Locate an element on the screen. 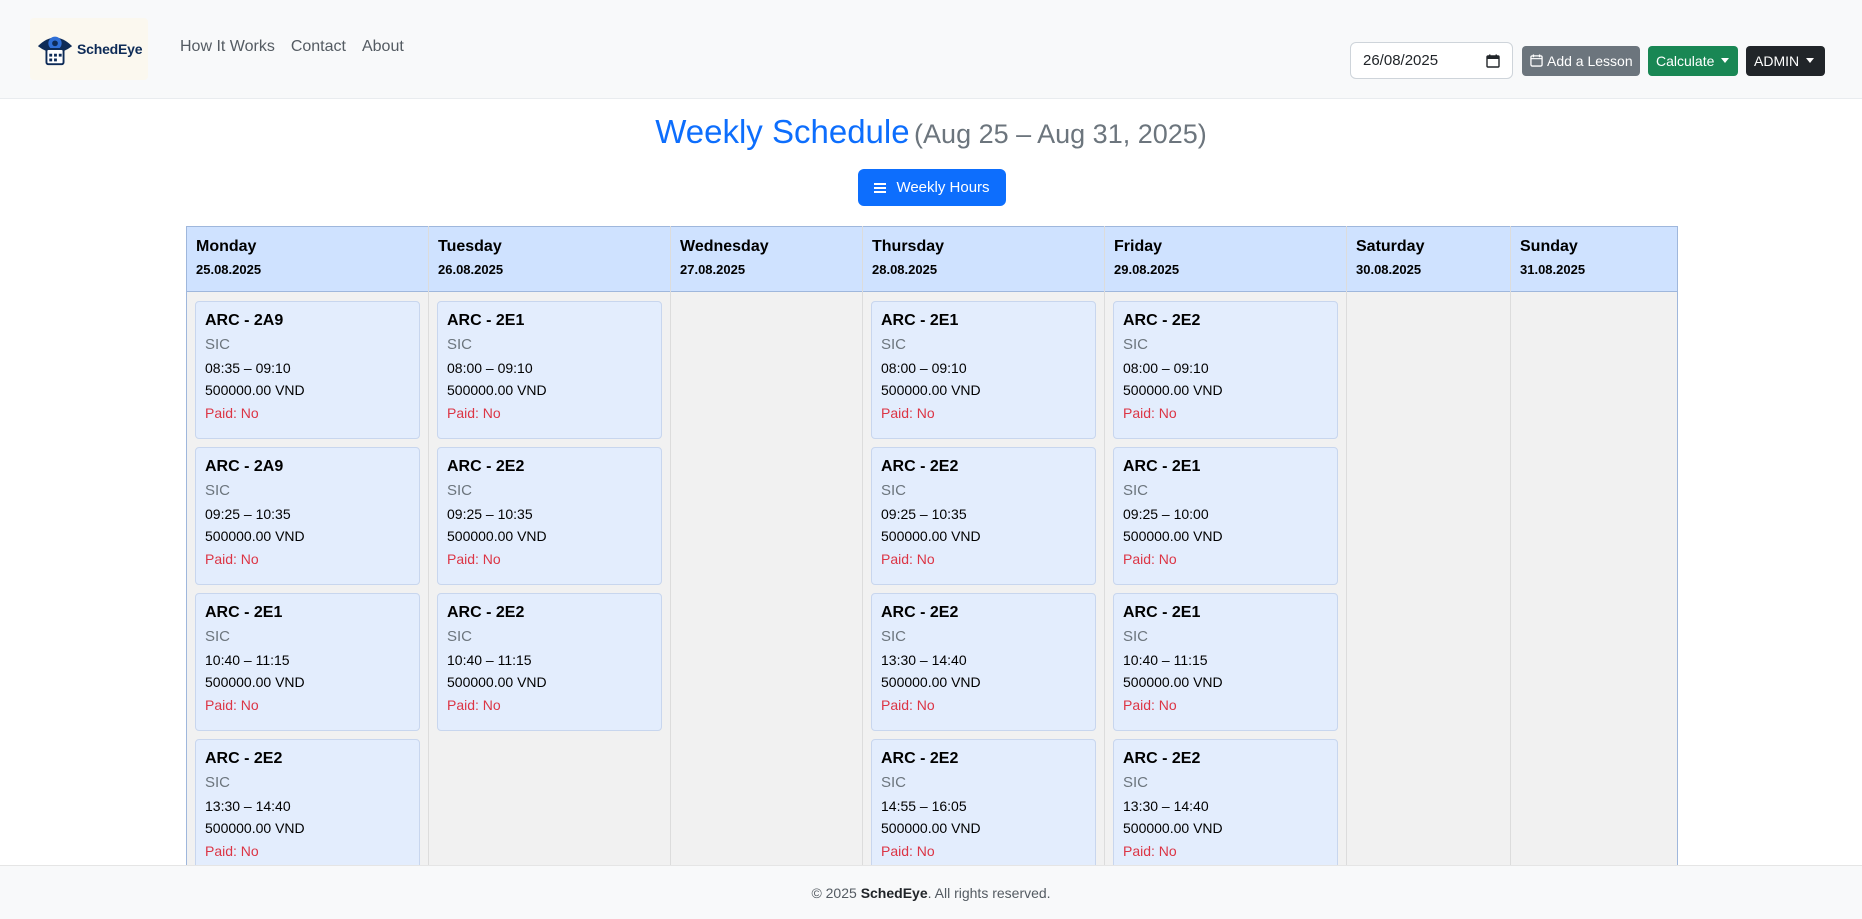  footer: © 2025 SchedEye. All rights reserved. is located at coordinates (931, 892).